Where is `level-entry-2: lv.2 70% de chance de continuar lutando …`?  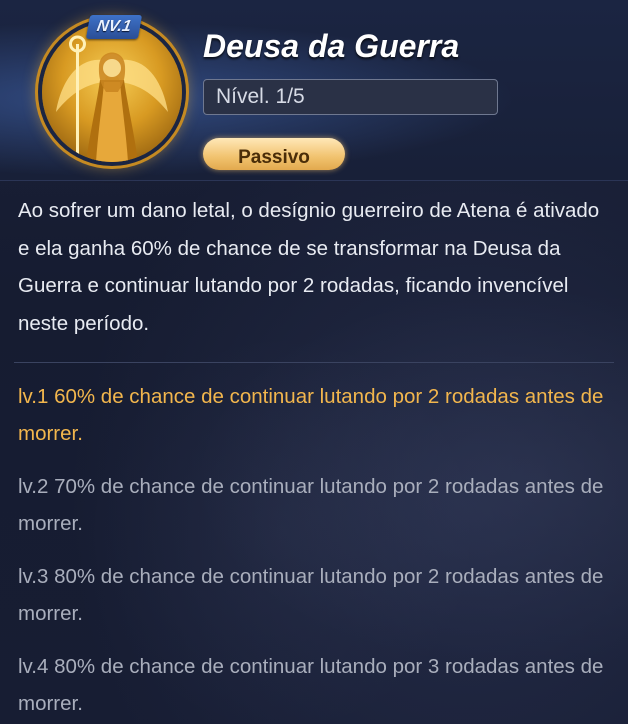
level-entry-2: lv.2 70% de chance de continuar lutando … is located at coordinates (311, 505).